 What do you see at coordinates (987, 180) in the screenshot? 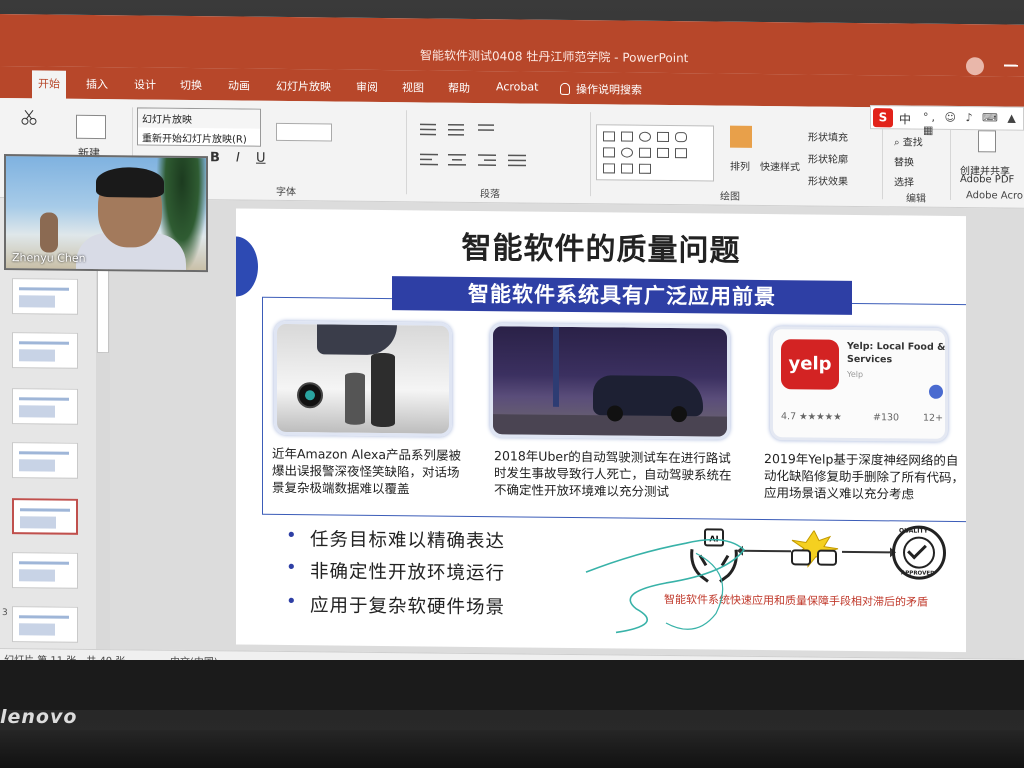
I see `adobe-pdf-label: Adobe PDF` at bounding box center [987, 180].